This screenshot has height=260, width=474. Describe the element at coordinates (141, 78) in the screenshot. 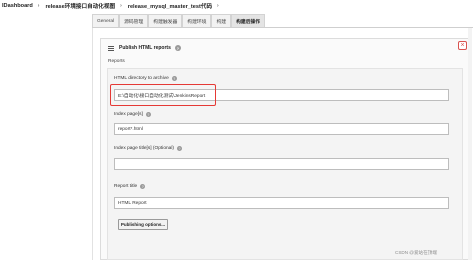

I see `dir-label-text: HTML directory to archive` at that location.